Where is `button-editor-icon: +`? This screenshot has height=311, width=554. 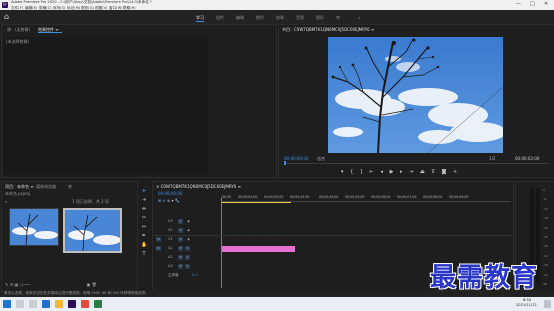 button-editor-icon: + is located at coordinates (455, 172).